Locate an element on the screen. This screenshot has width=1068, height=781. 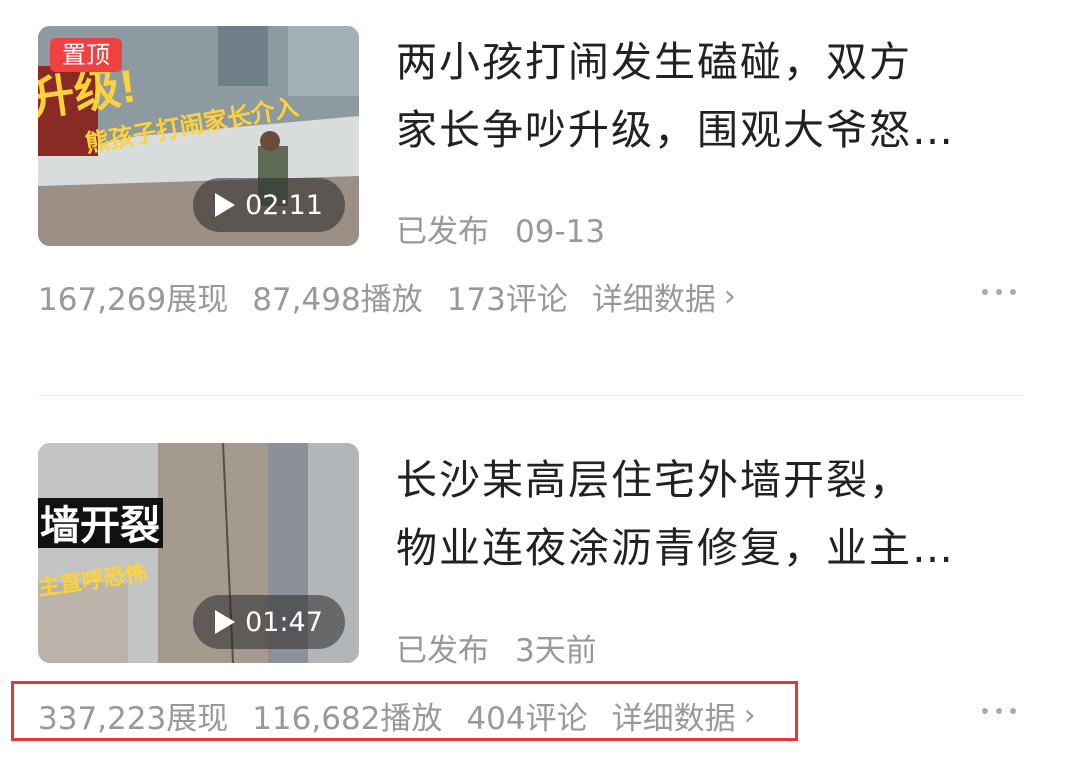
divider is located at coordinates (531, 395).